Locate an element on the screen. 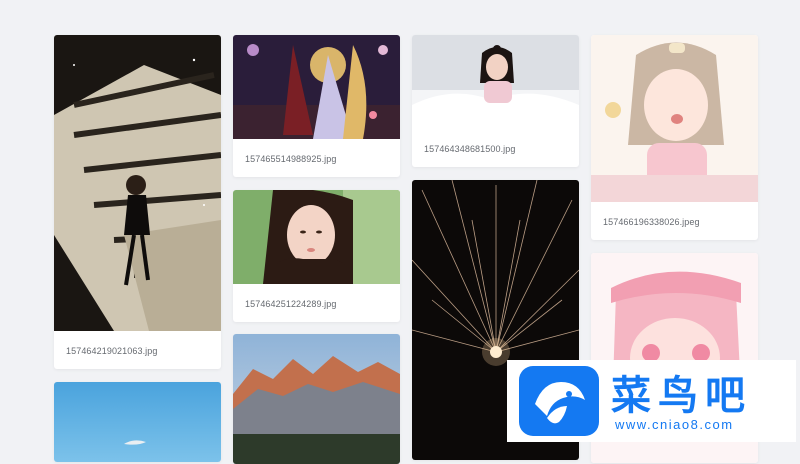 This screenshot has width=800, height=464. image-filename: 157464219021063.jpg is located at coordinates (112, 351).